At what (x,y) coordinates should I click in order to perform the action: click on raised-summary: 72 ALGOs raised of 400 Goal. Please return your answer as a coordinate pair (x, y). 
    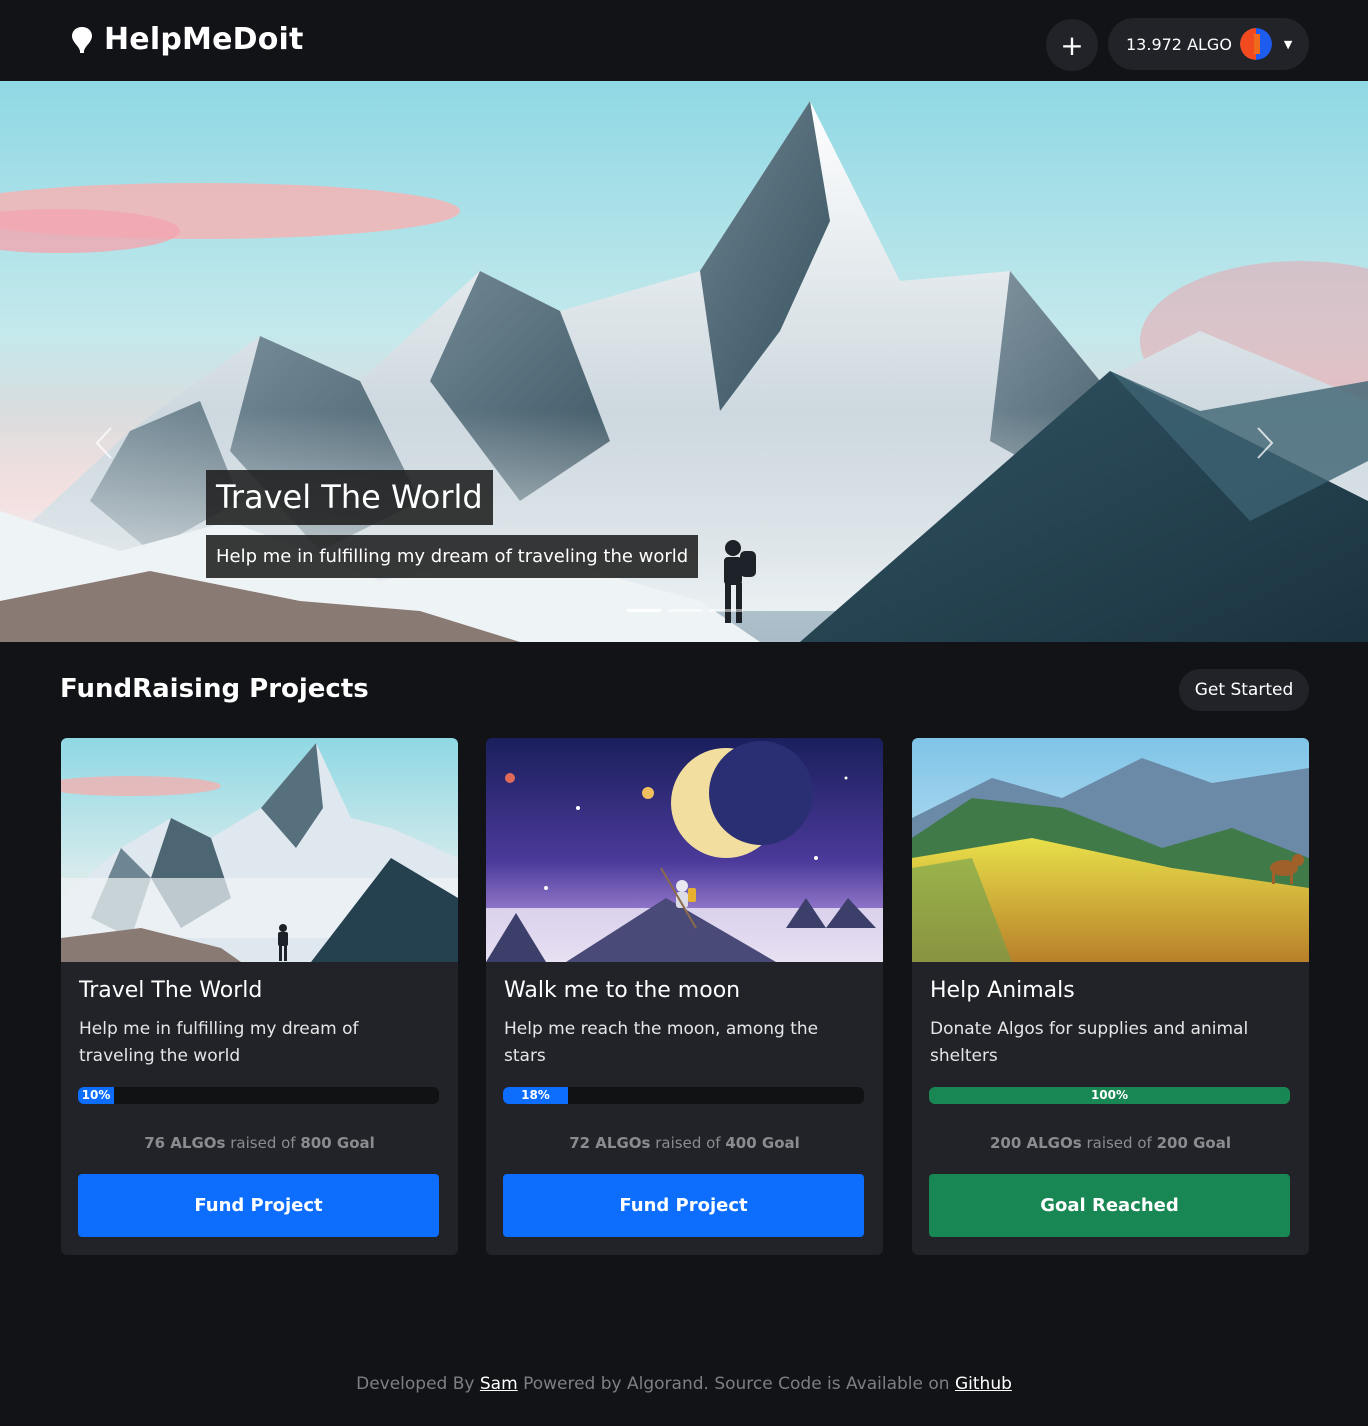
    Looking at the image, I should click on (684, 1143).